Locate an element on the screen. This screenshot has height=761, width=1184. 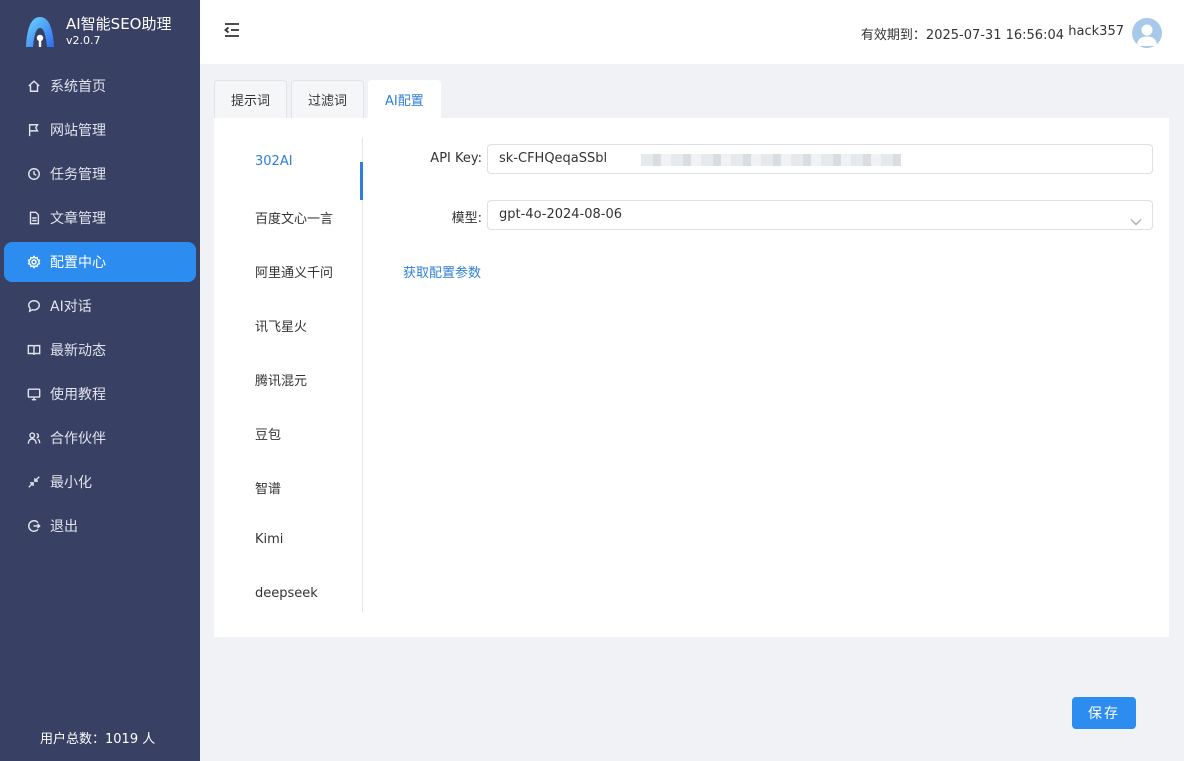
api-key-label: API Key: is located at coordinates (456, 158).